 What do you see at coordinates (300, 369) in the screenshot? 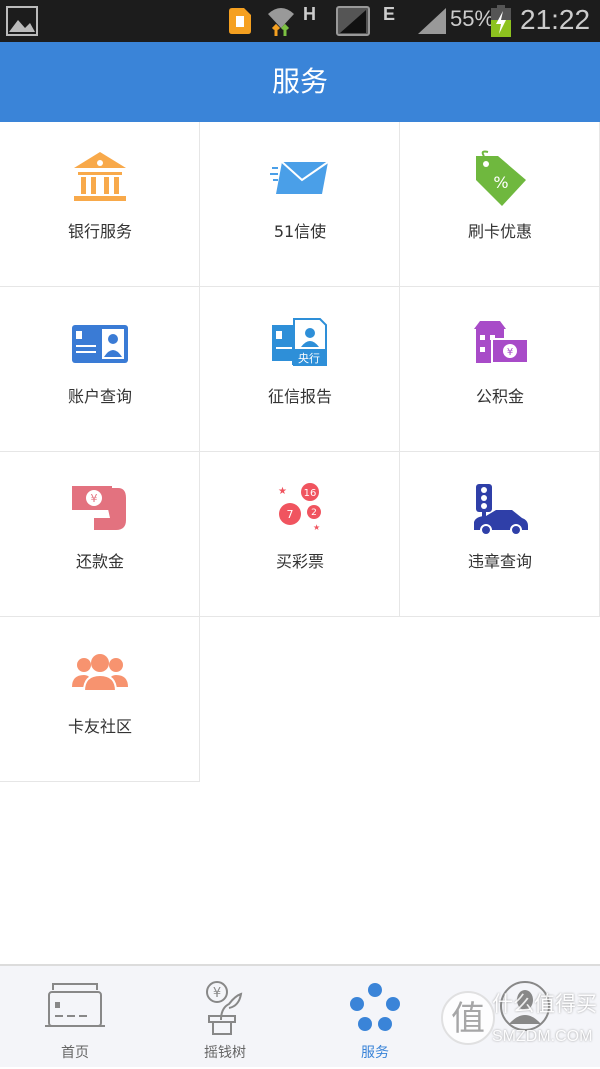
I see `service-credit-report: 央行 征信报告` at bounding box center [300, 369].